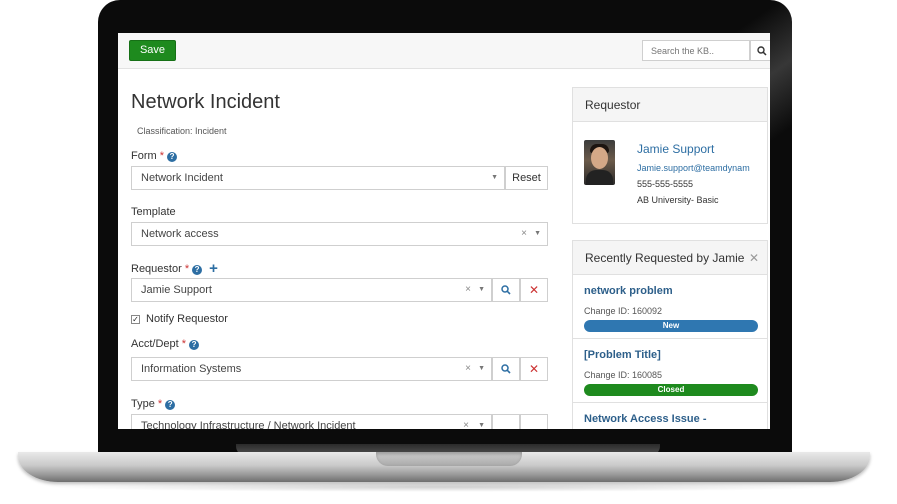 The image size is (897, 504). What do you see at coordinates (318, 178) in the screenshot?
I see `form-select: Network Incident ▼` at bounding box center [318, 178].